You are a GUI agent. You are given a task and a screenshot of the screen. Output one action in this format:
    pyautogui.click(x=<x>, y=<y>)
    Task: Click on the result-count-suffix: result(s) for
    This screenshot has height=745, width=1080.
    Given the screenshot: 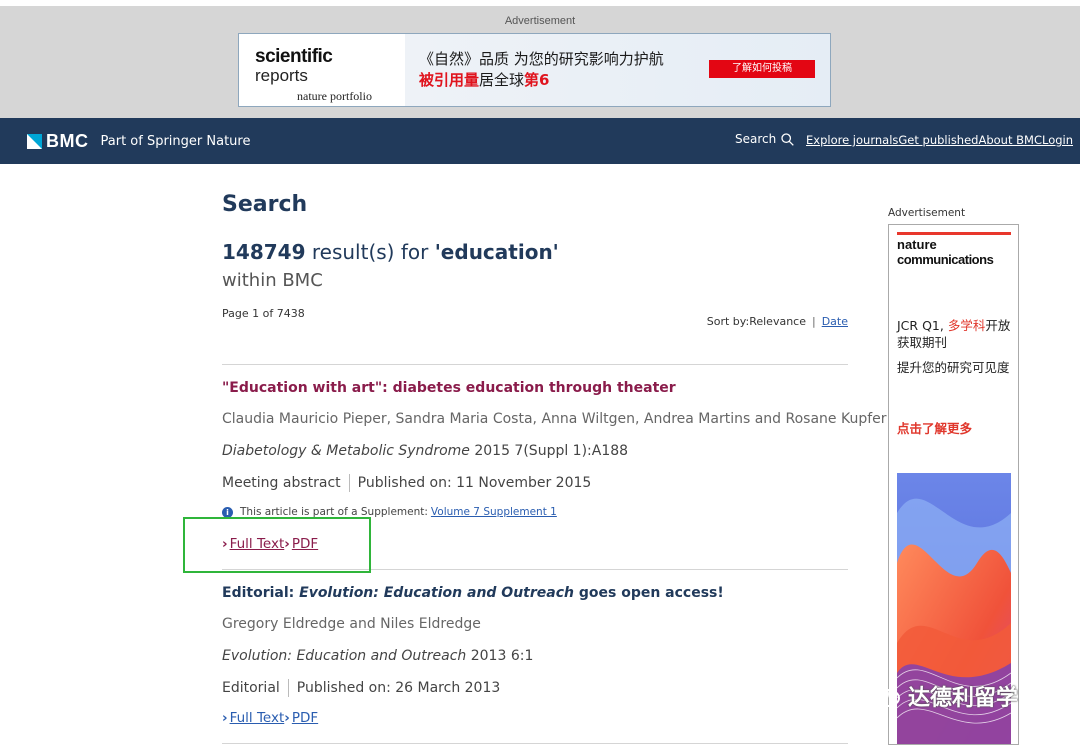 What is the action you would take?
    pyautogui.click(x=370, y=252)
    